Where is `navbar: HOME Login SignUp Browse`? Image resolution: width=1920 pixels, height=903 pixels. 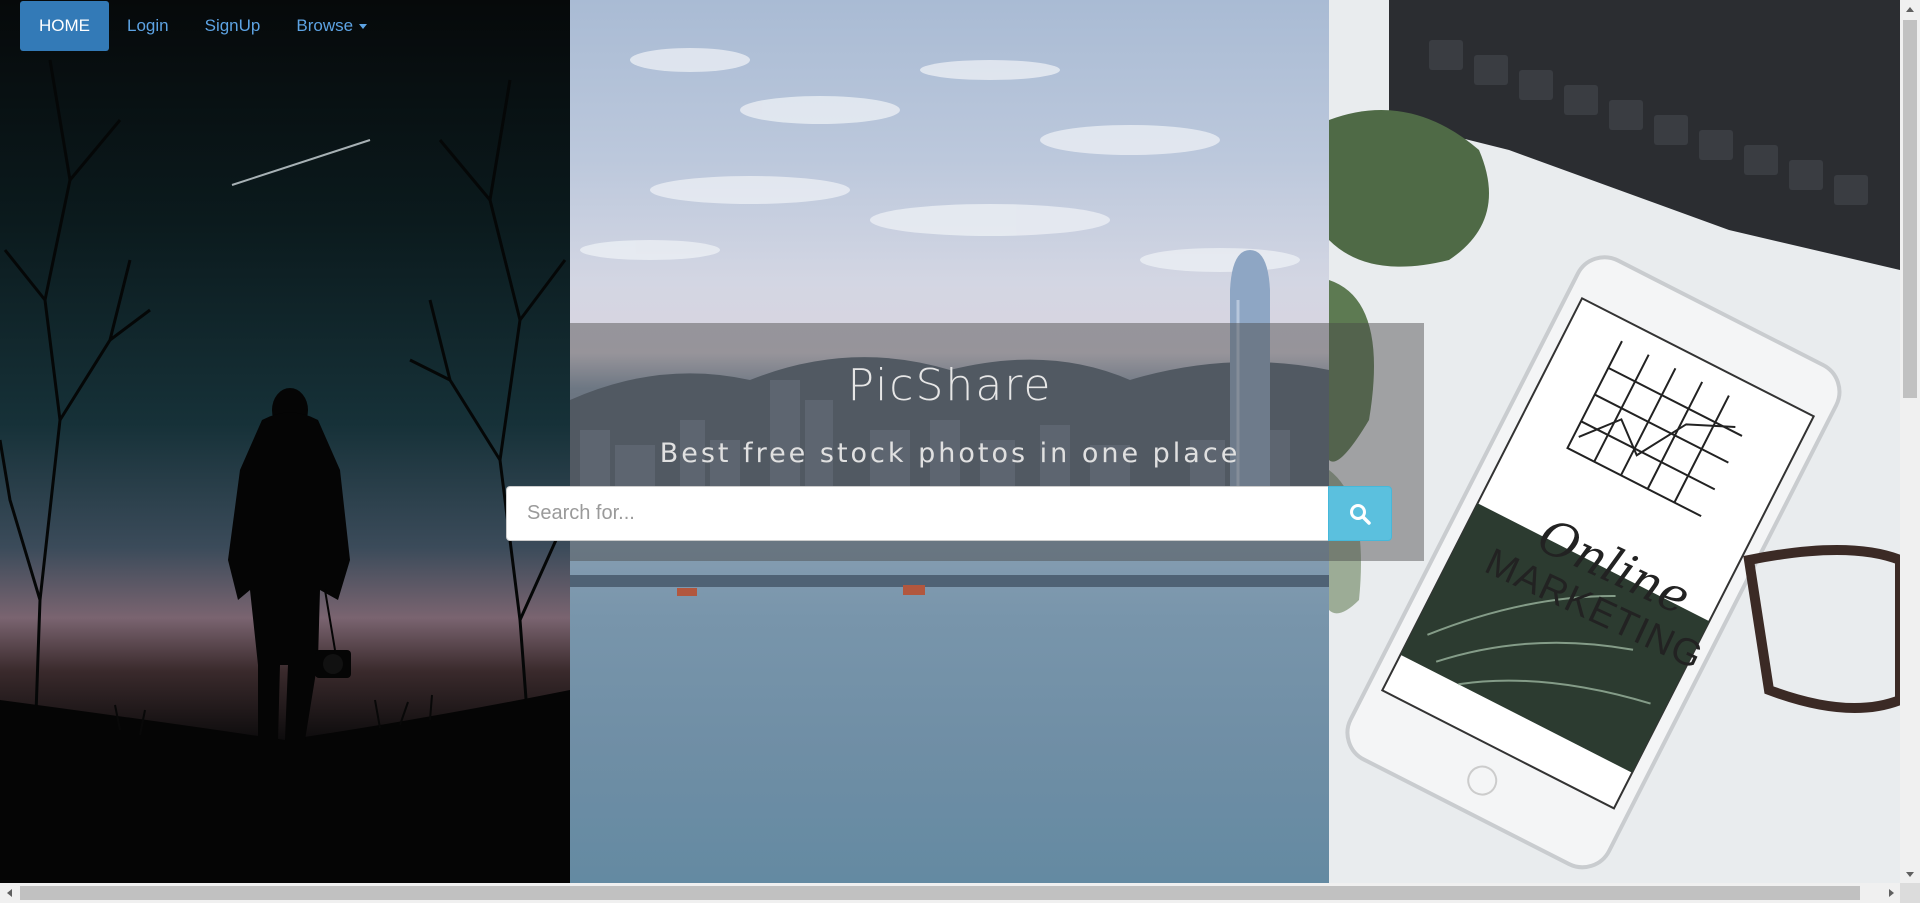
navbar: HOME Login SignUp Browse is located at coordinates (202, 26).